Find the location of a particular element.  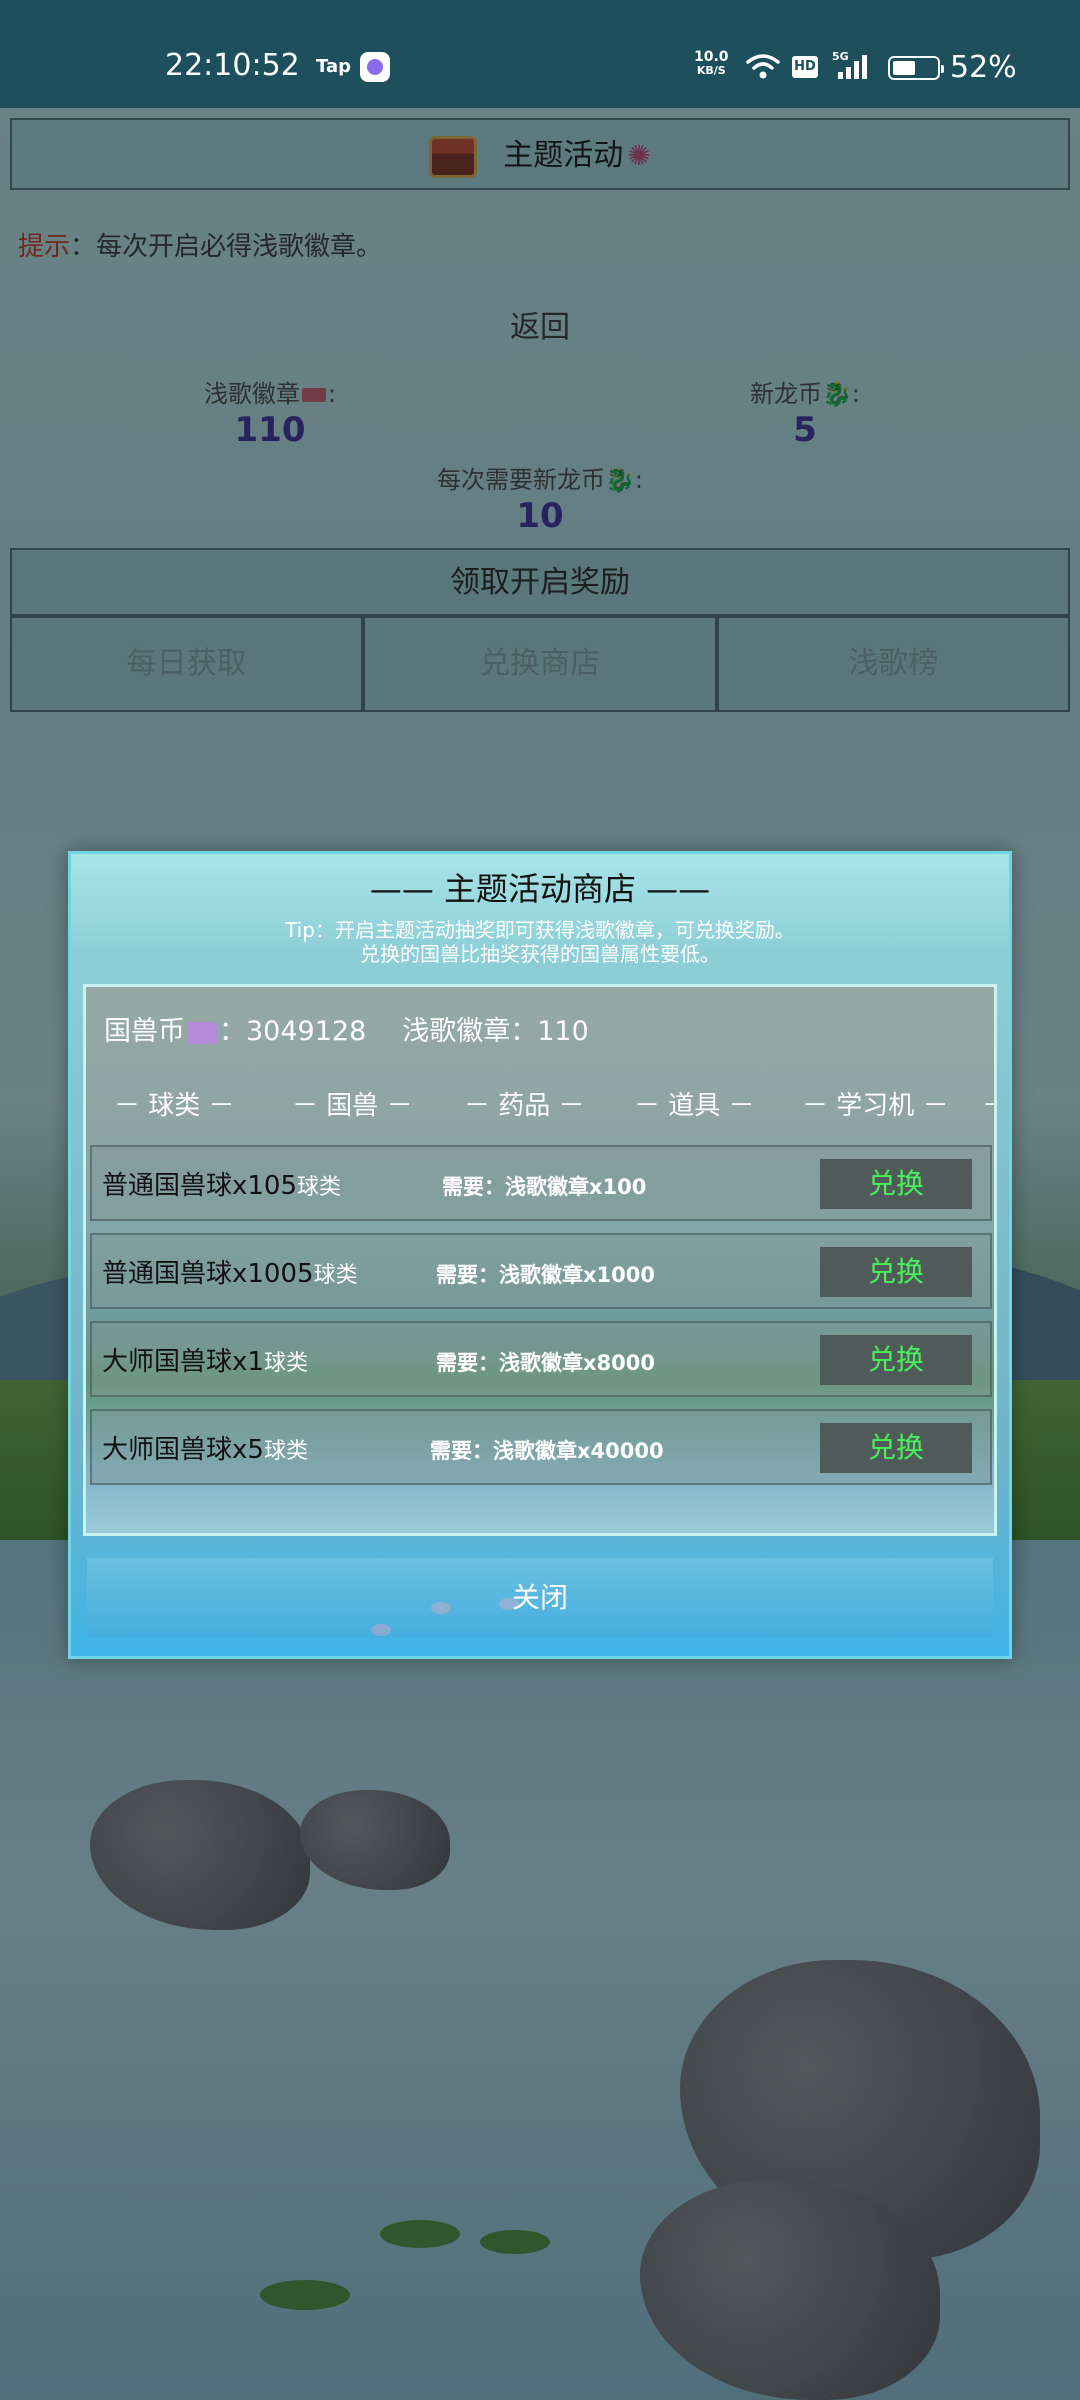

hd-icon: HD is located at coordinates (805, 67).